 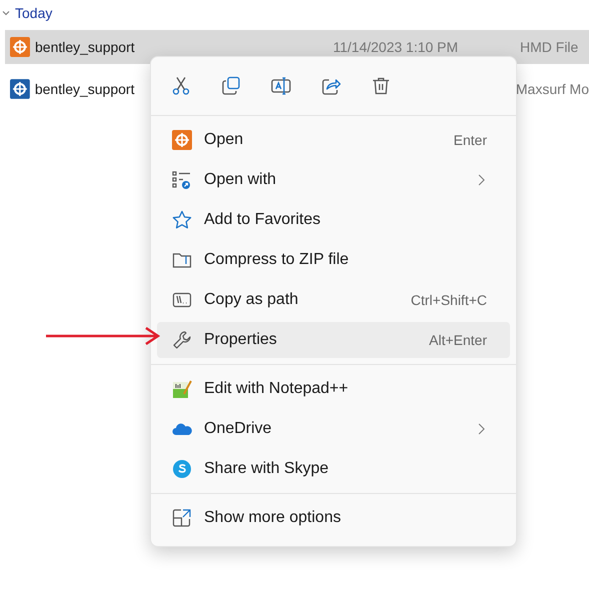 I want to click on menu-item: Edit with Notepad++, so click(x=333, y=389).